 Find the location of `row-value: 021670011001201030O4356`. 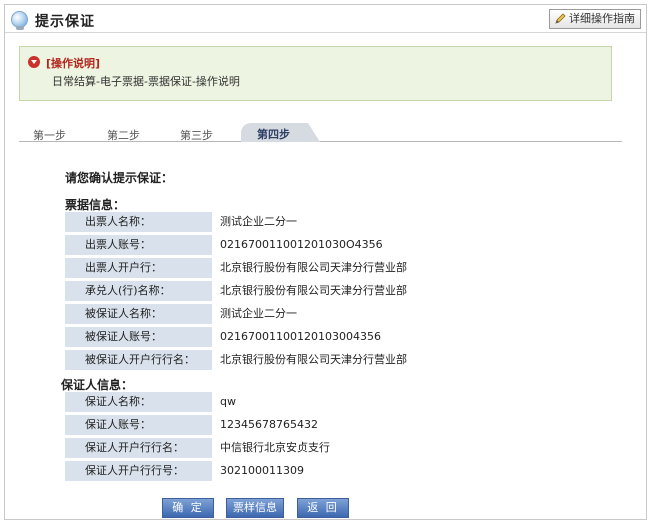

row-value: 021670011001201030O4356 is located at coordinates (301, 244).